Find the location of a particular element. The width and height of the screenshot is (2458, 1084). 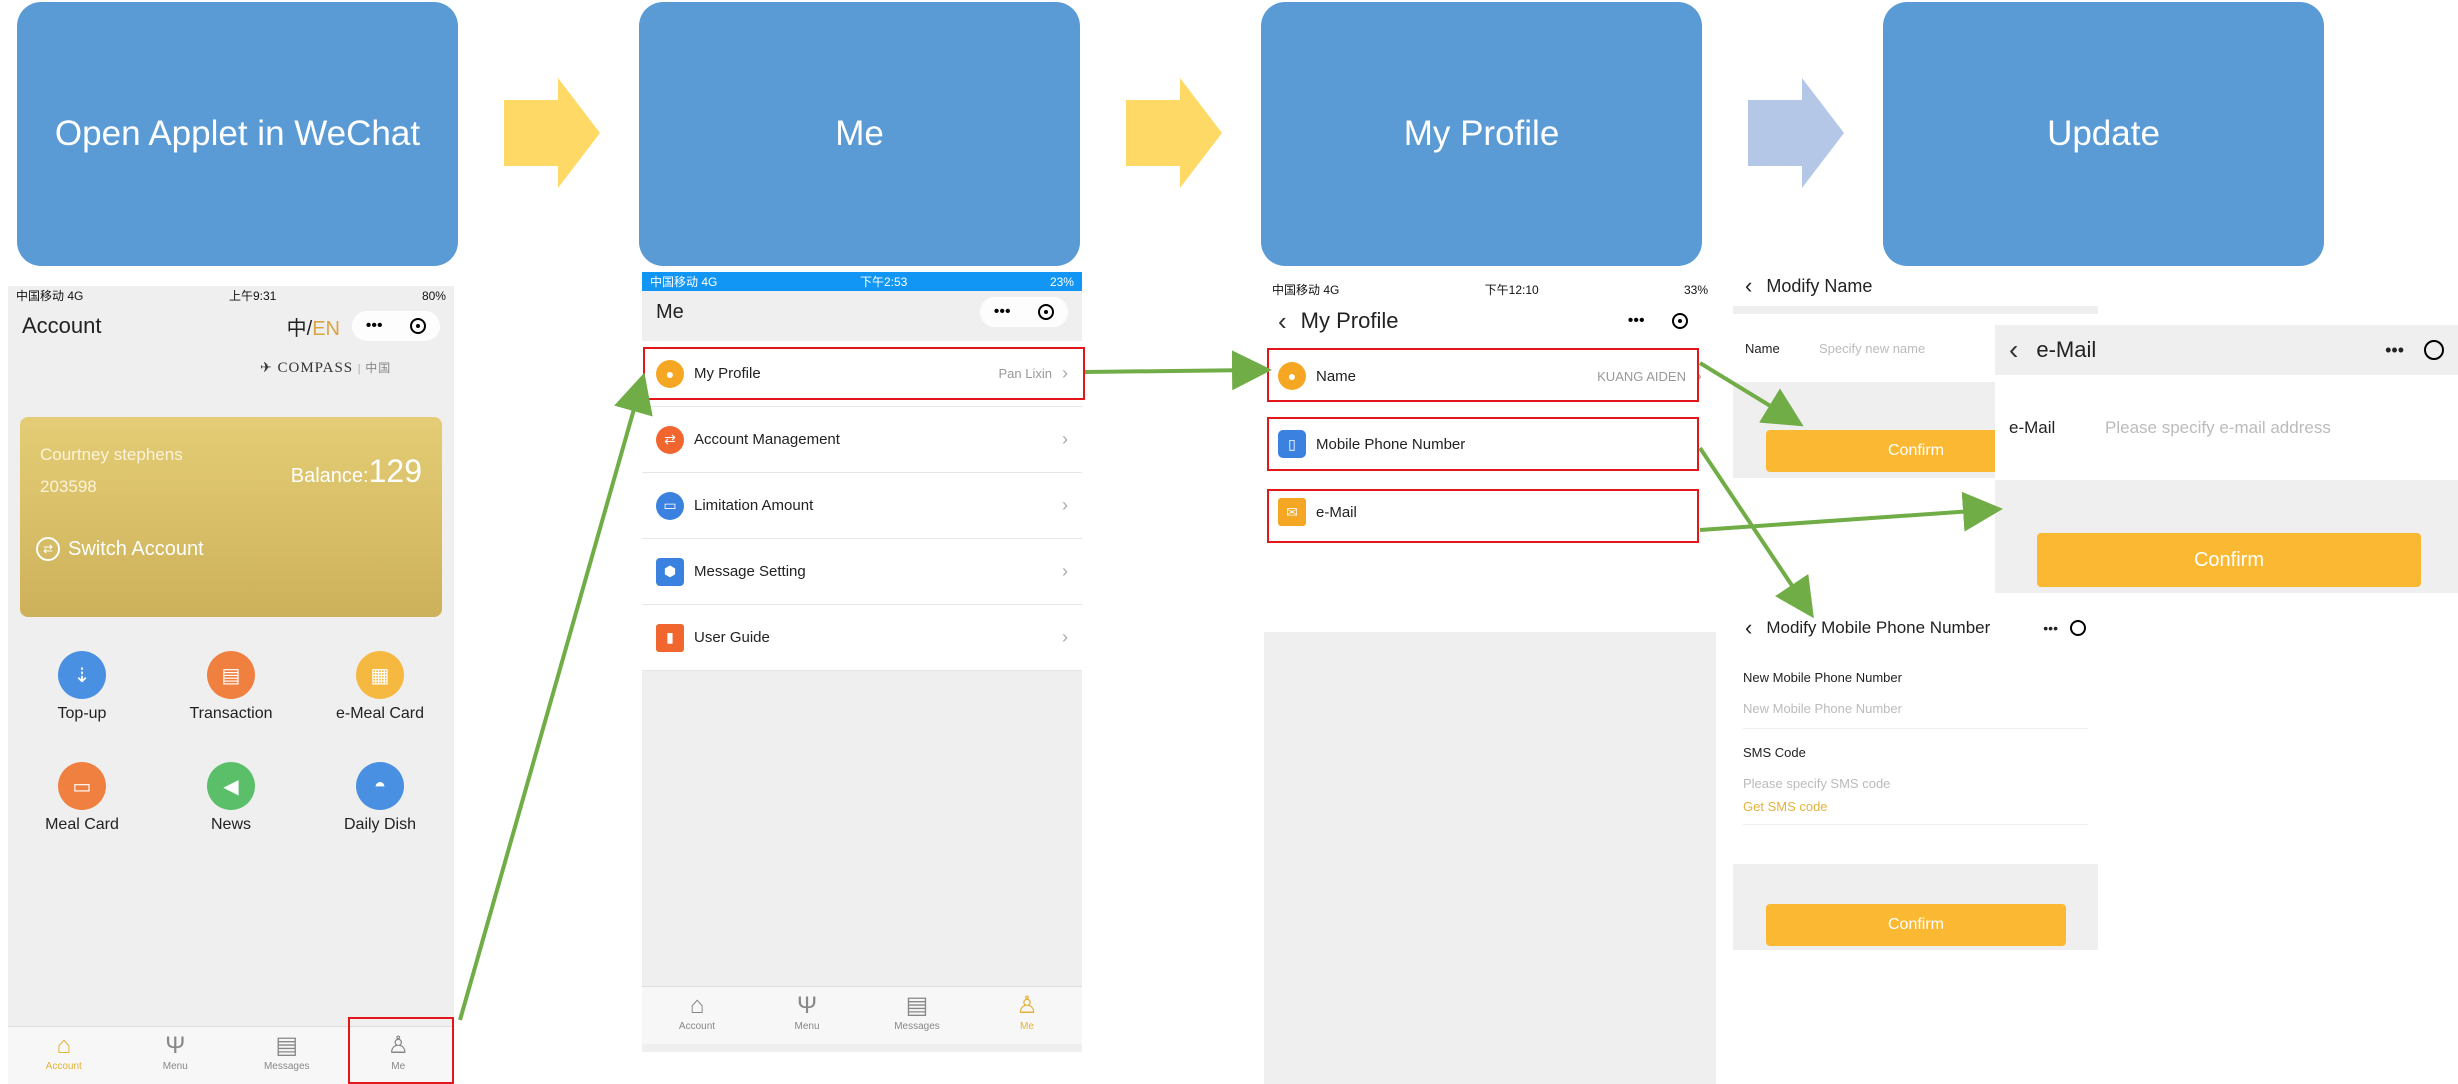

connector-profile-to-name is located at coordinates (1178, 370).